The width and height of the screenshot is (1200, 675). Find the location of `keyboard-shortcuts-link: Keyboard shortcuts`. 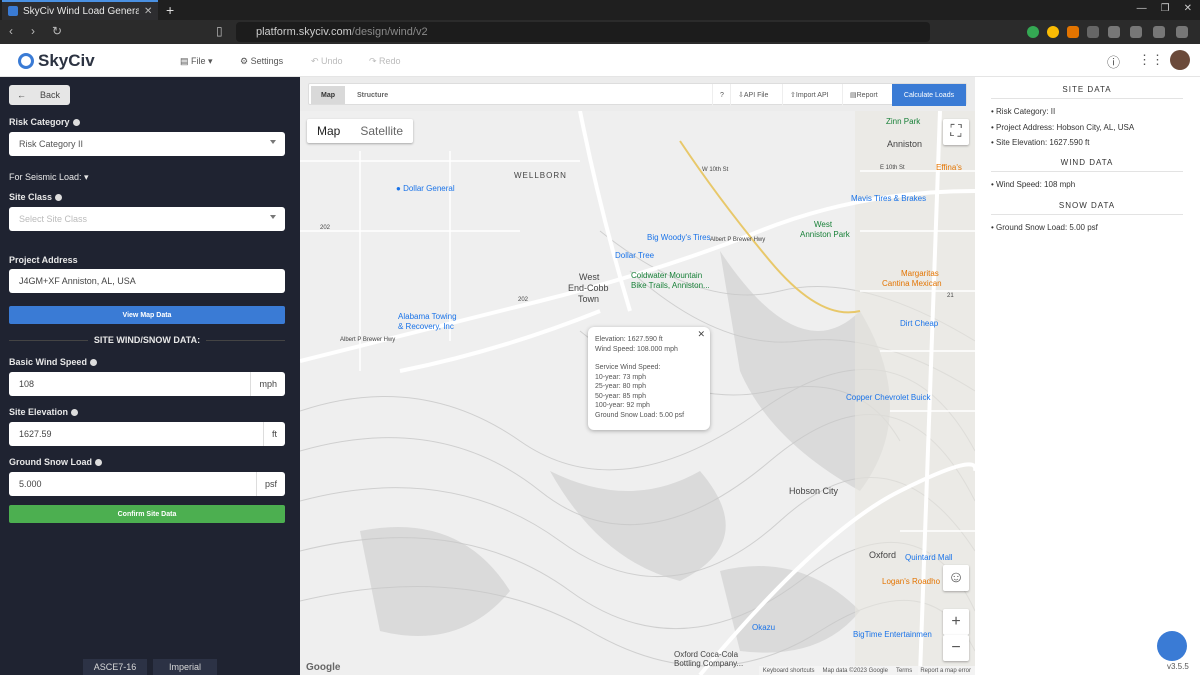

keyboard-shortcuts-link: Keyboard shortcuts is located at coordinates (789, 671).